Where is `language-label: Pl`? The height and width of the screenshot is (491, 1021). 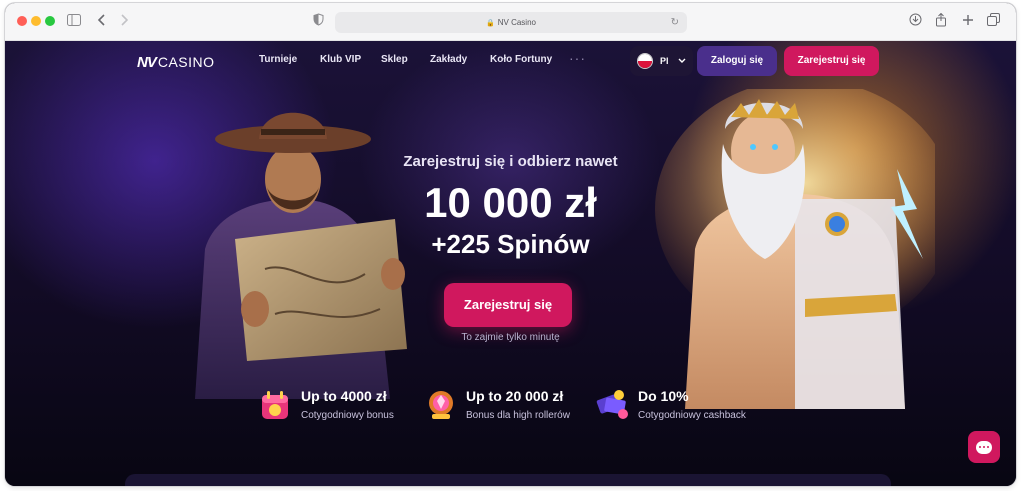 language-label: Pl is located at coordinates (664, 61).